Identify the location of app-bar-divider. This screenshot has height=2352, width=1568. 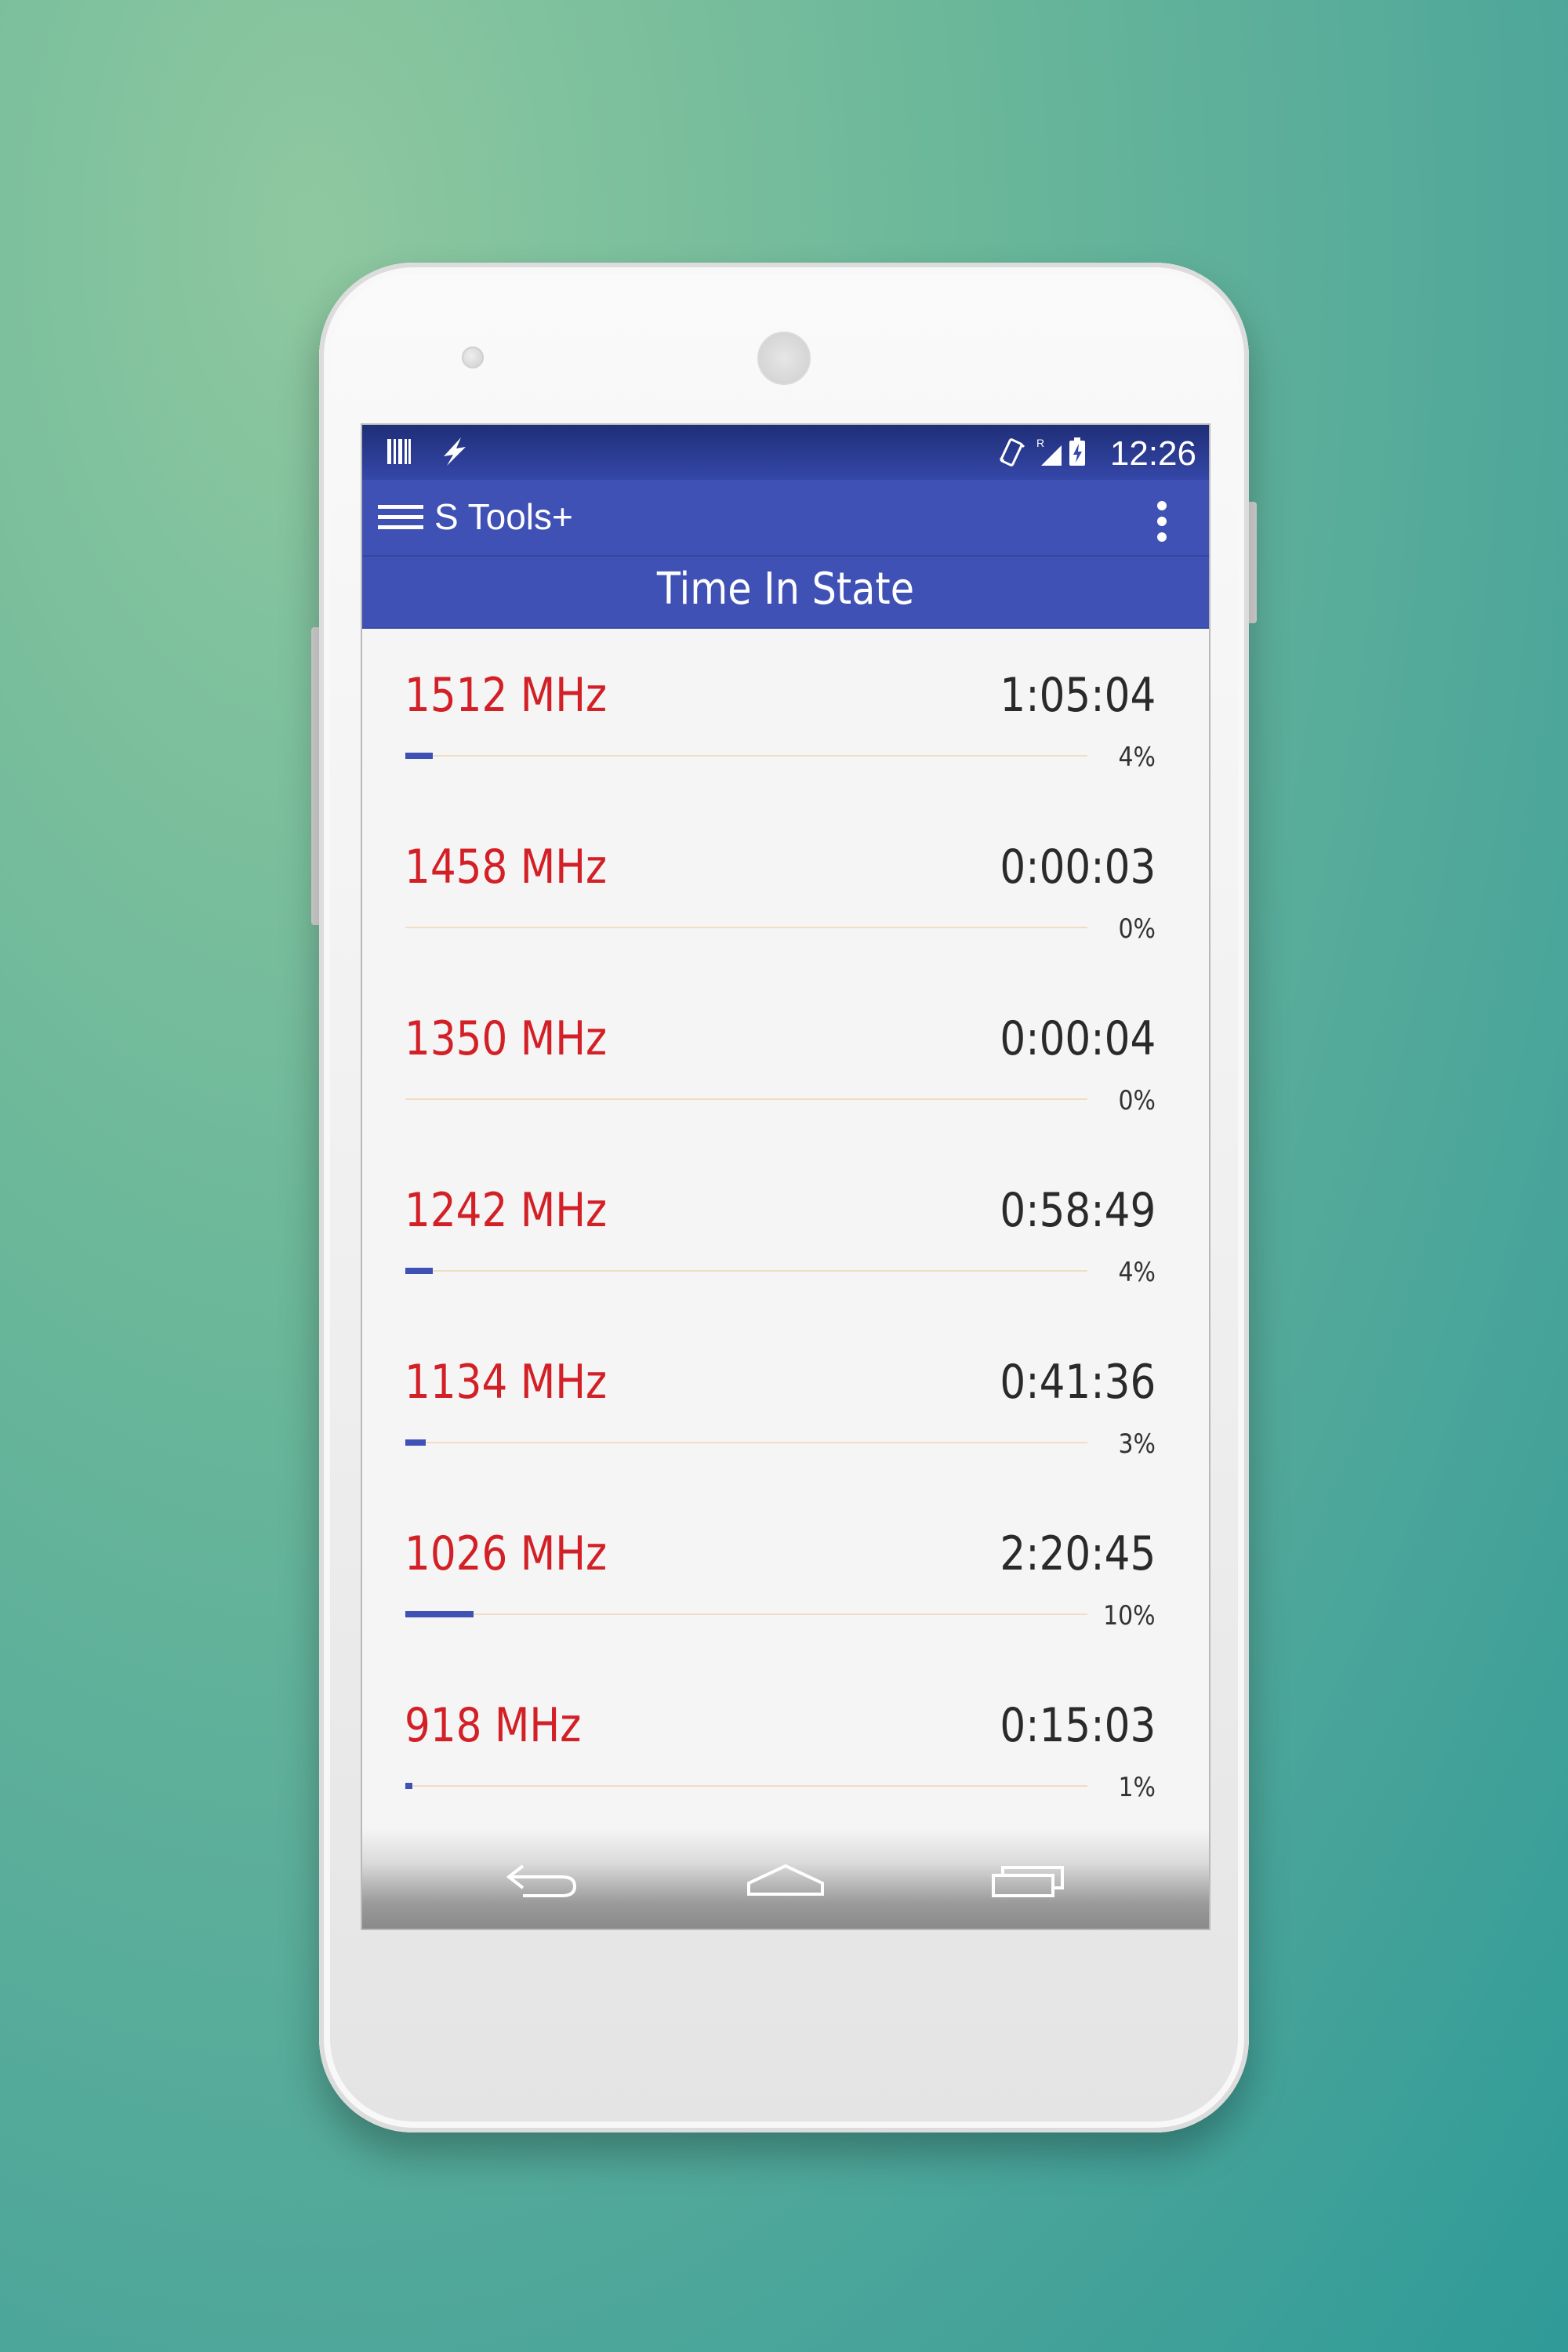
(785, 556).